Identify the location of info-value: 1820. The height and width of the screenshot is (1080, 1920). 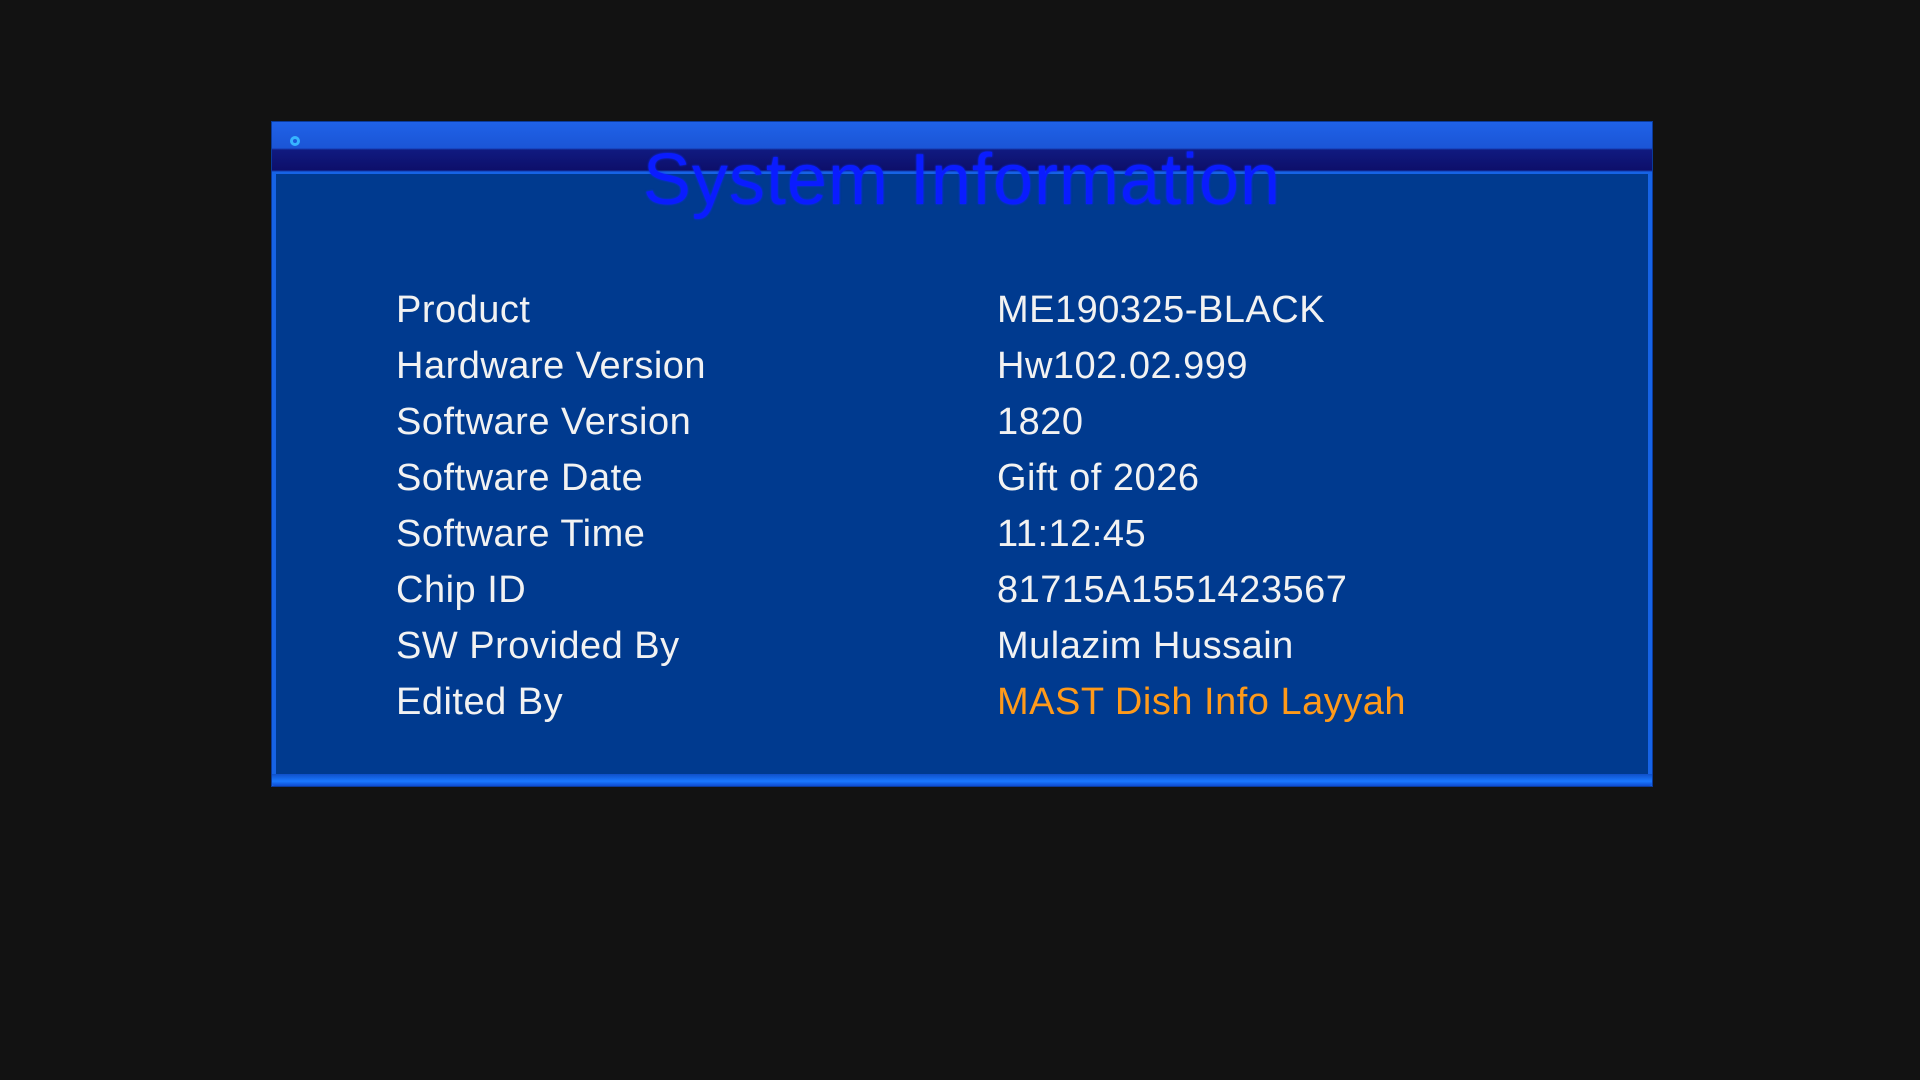
(1040, 421).